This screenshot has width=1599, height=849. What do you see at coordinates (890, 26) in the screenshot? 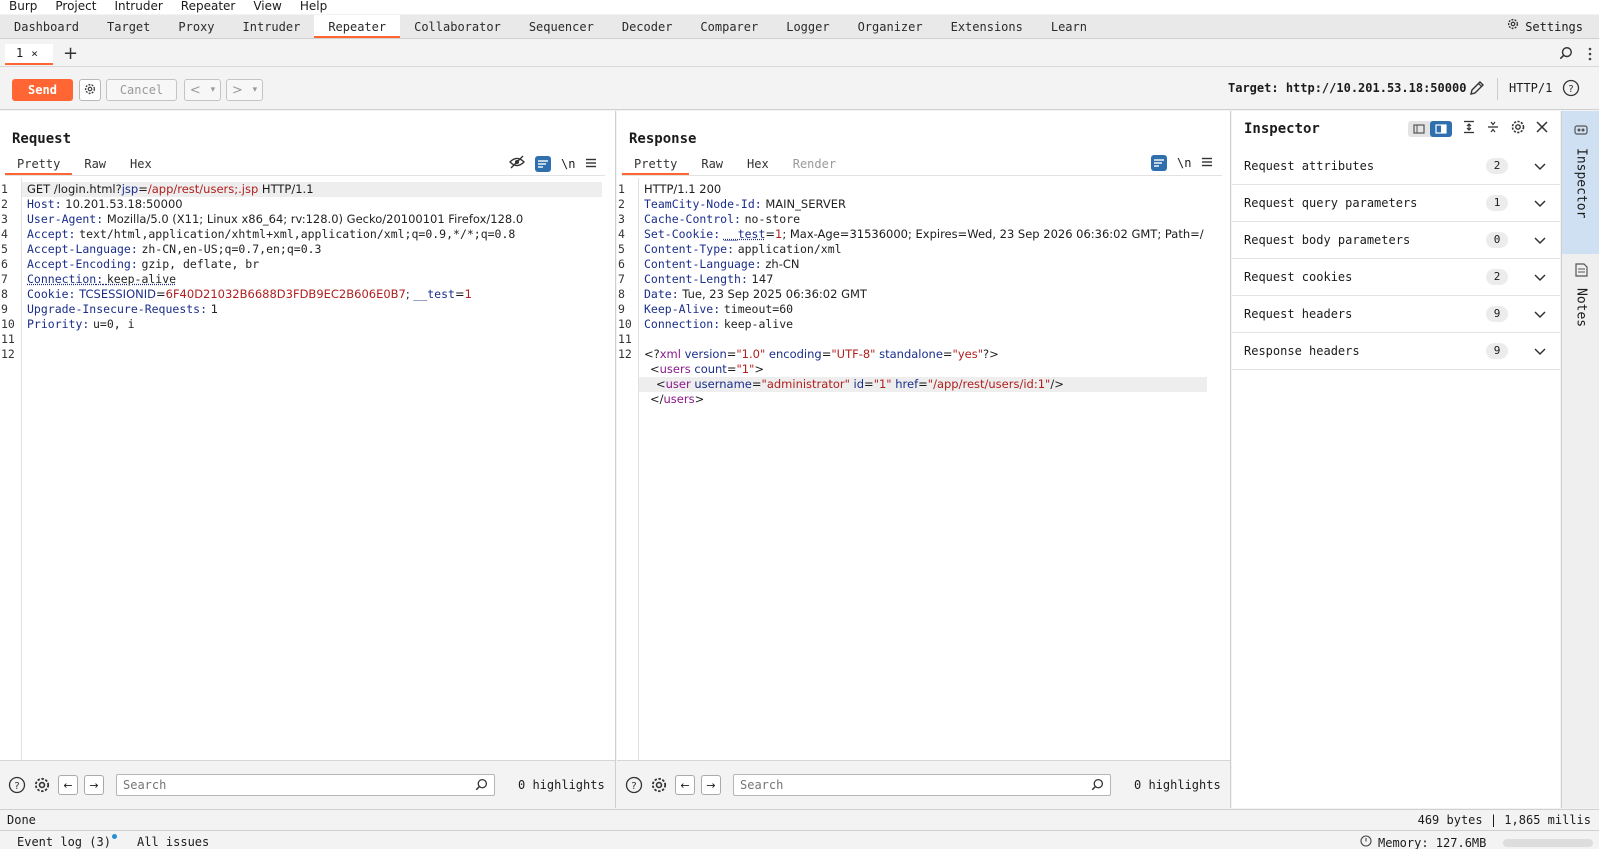
I see `tab-organizer: Organizer` at bounding box center [890, 26].